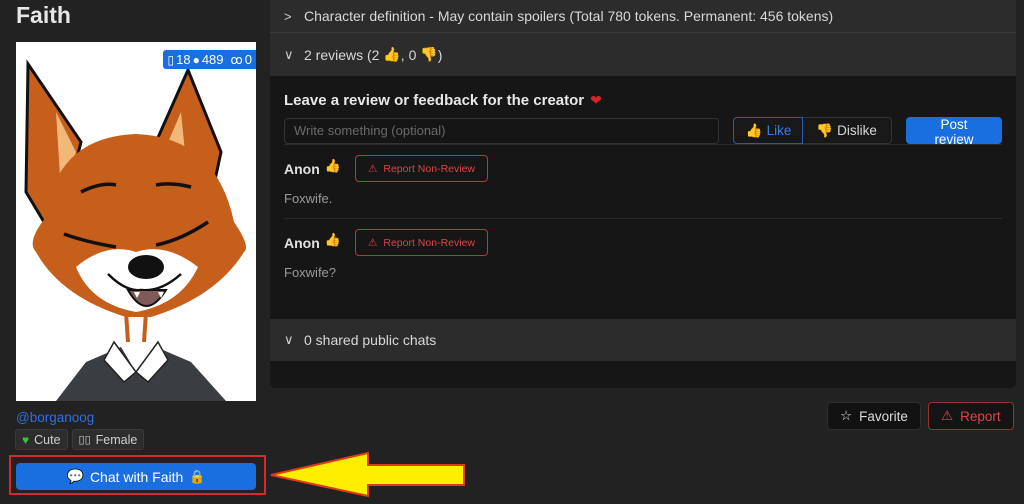 The height and width of the screenshot is (504, 1024). Describe the element at coordinates (47, 439) in the screenshot. I see `tag-label: Cute` at that location.